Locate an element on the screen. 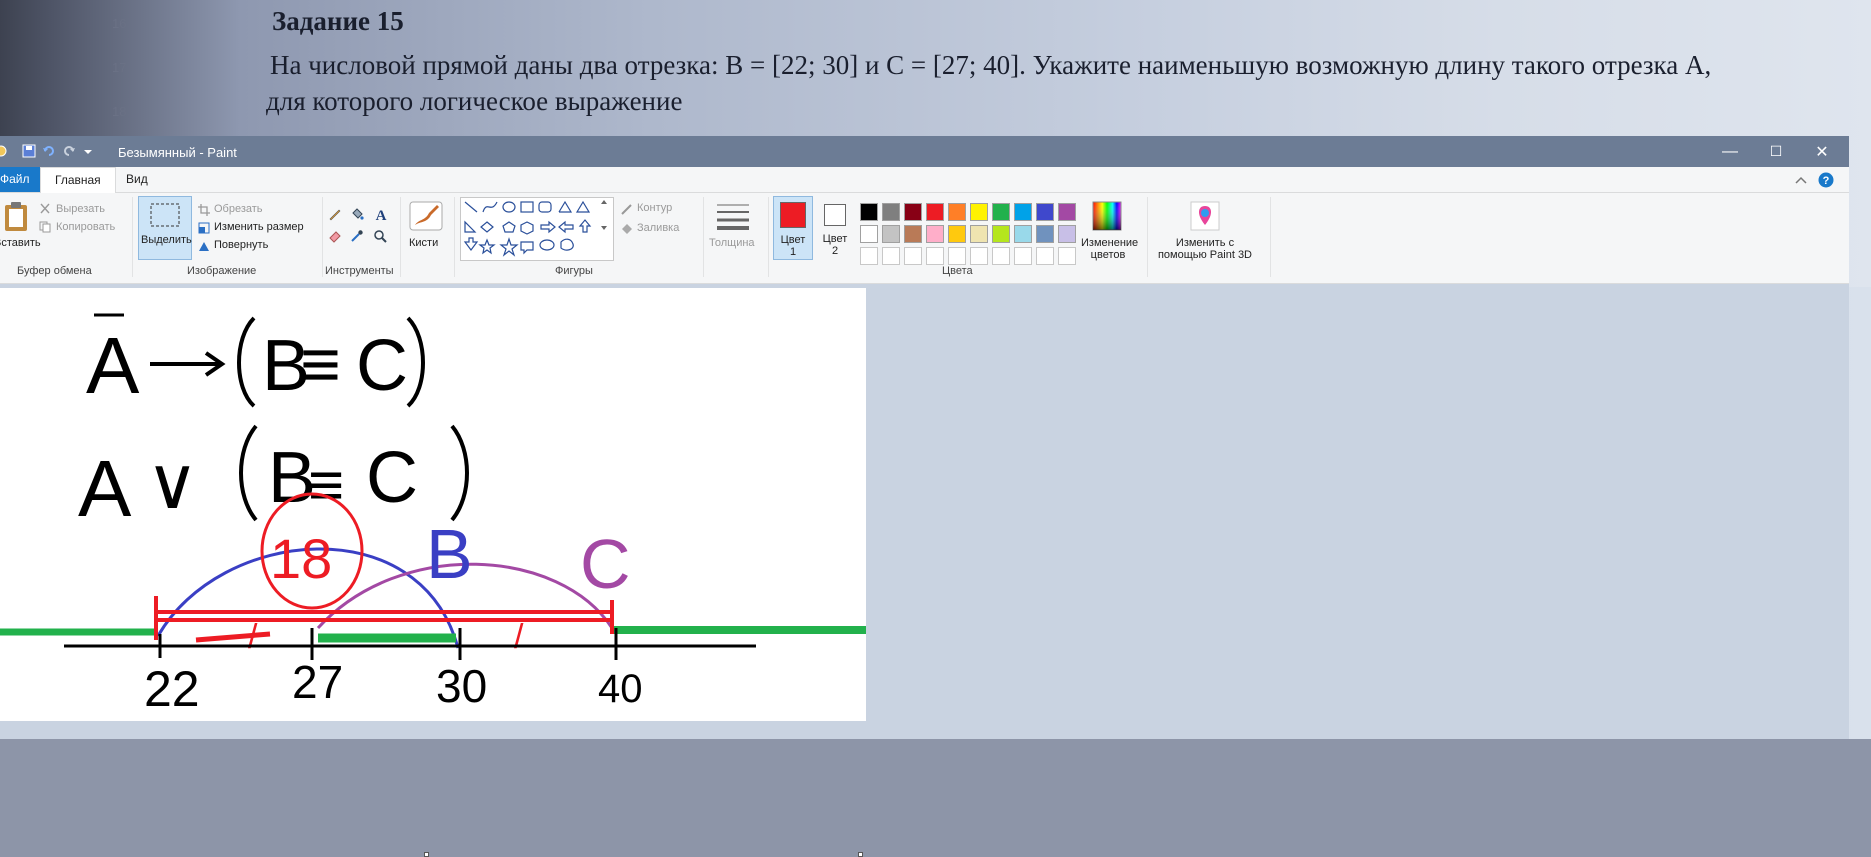 The image size is (1871, 857). group-label-colors: Цвета is located at coordinates (957, 271).